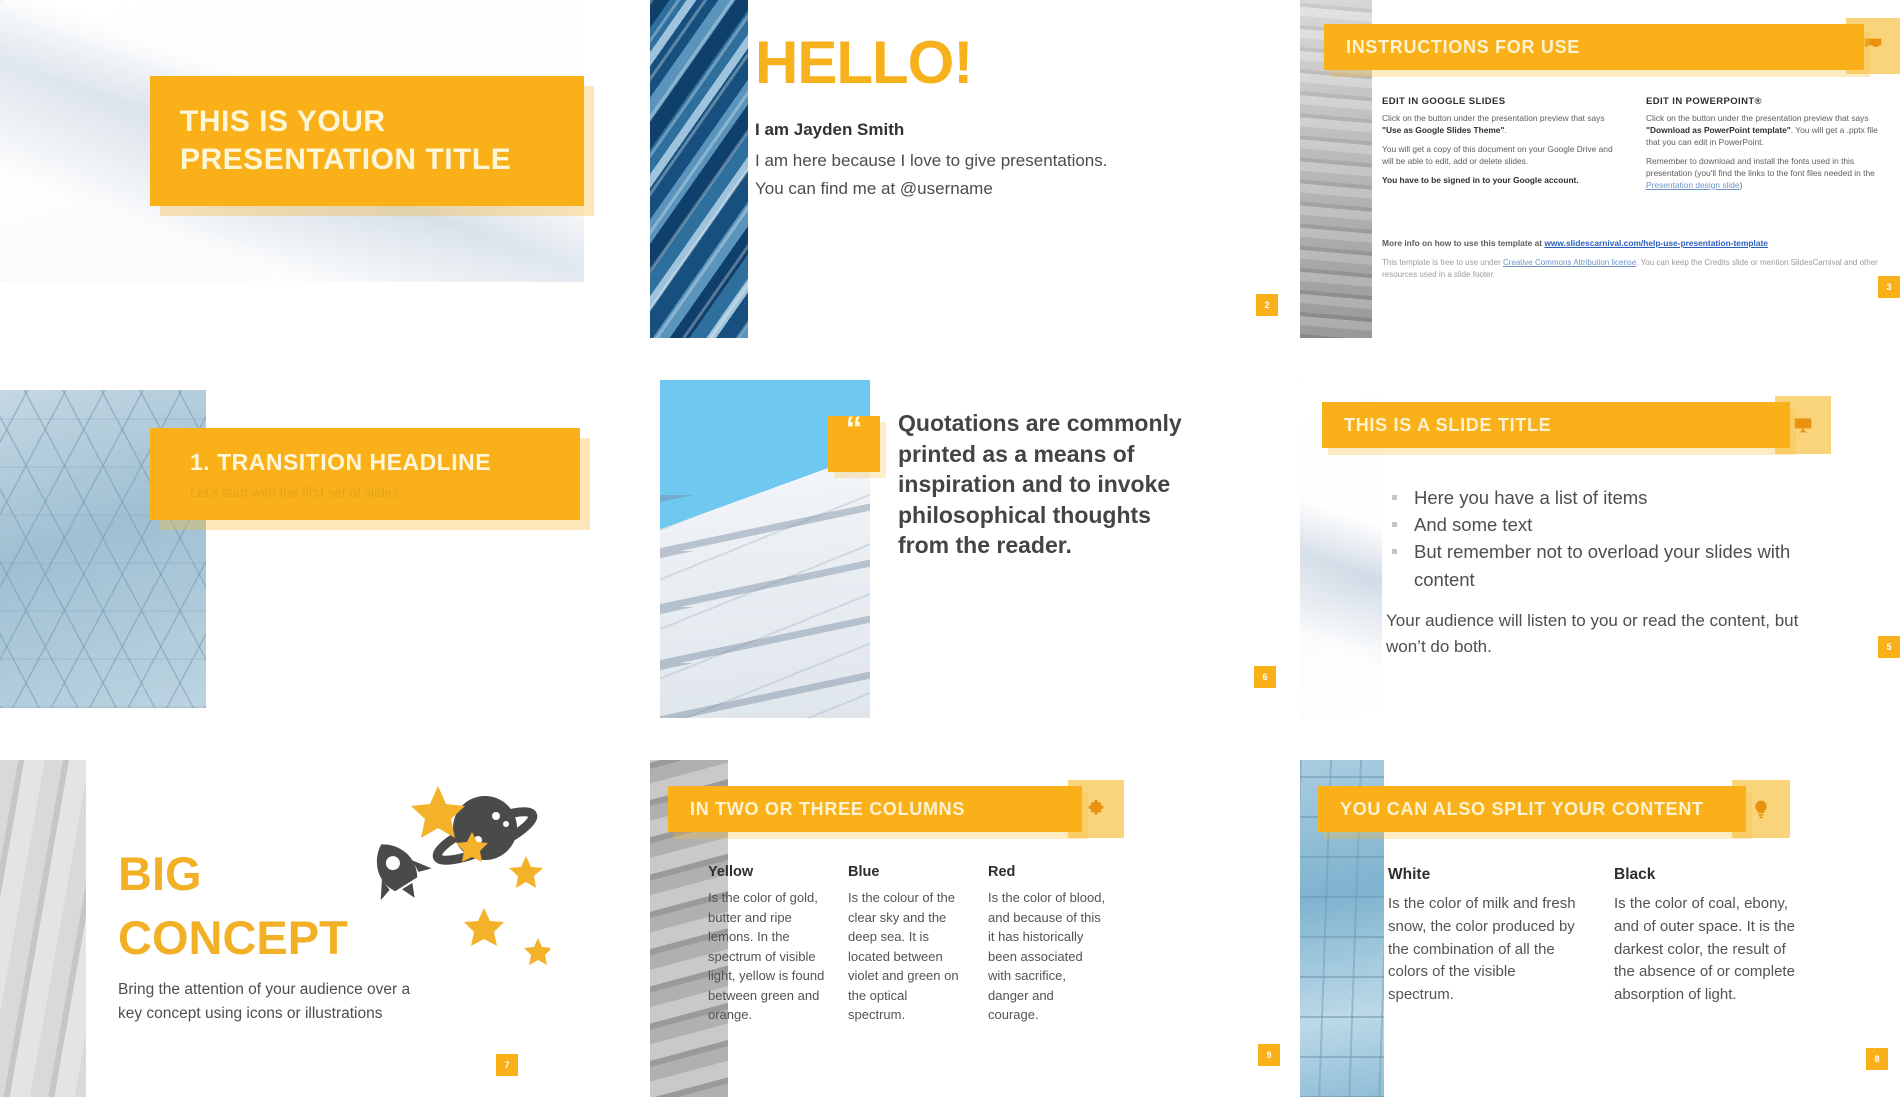 Image resolution: width=1900 pixels, height=1097 pixels. Describe the element at coordinates (346, 140) in the screenshot. I see `presentation-title-text: THIS IS YOUR PRESENTATION TITLE` at that location.